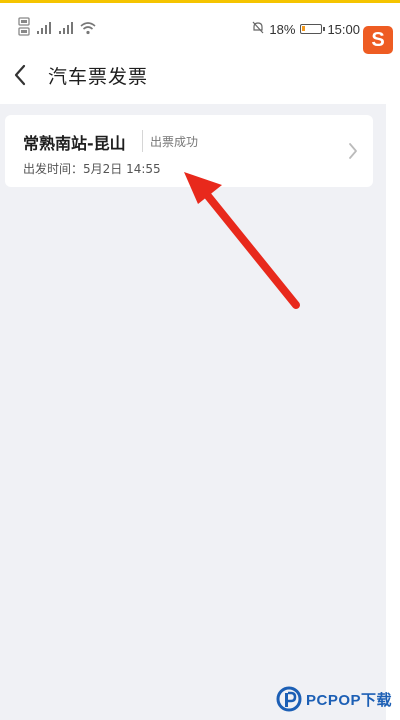 The image size is (400, 720). Describe the element at coordinates (74, 143) in the screenshot. I see `route-name: 常熟南站-昆山` at that location.